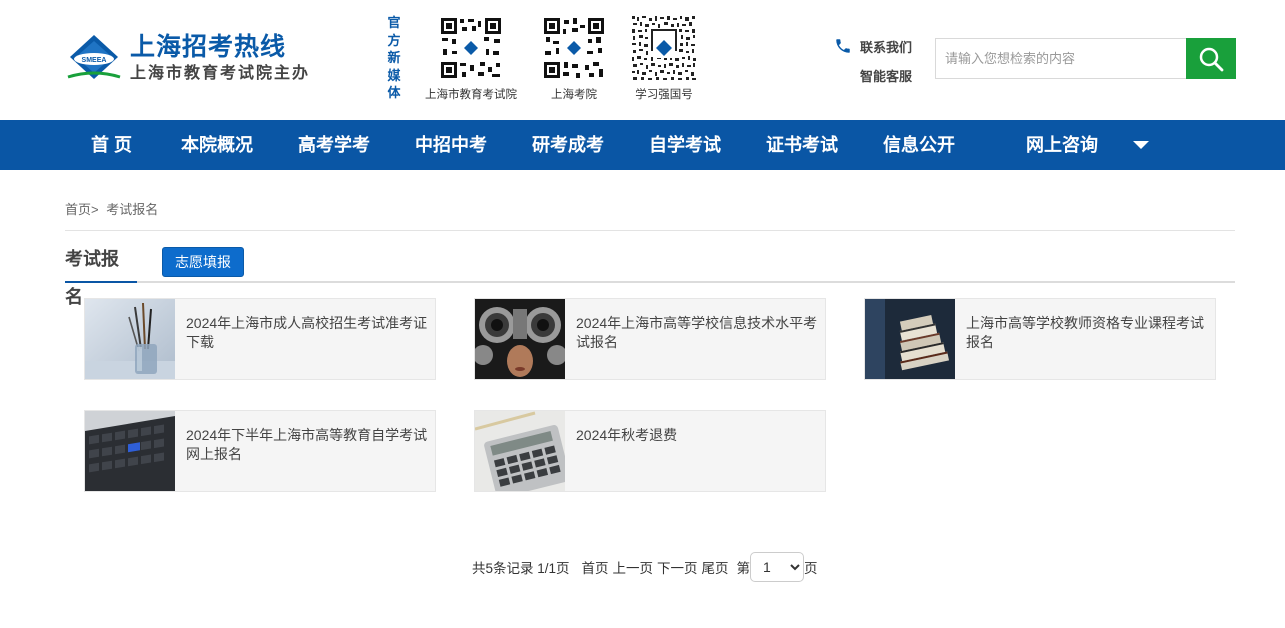 The image size is (1285, 628). I want to click on contact-us-link: 联系我们, so click(873, 46).